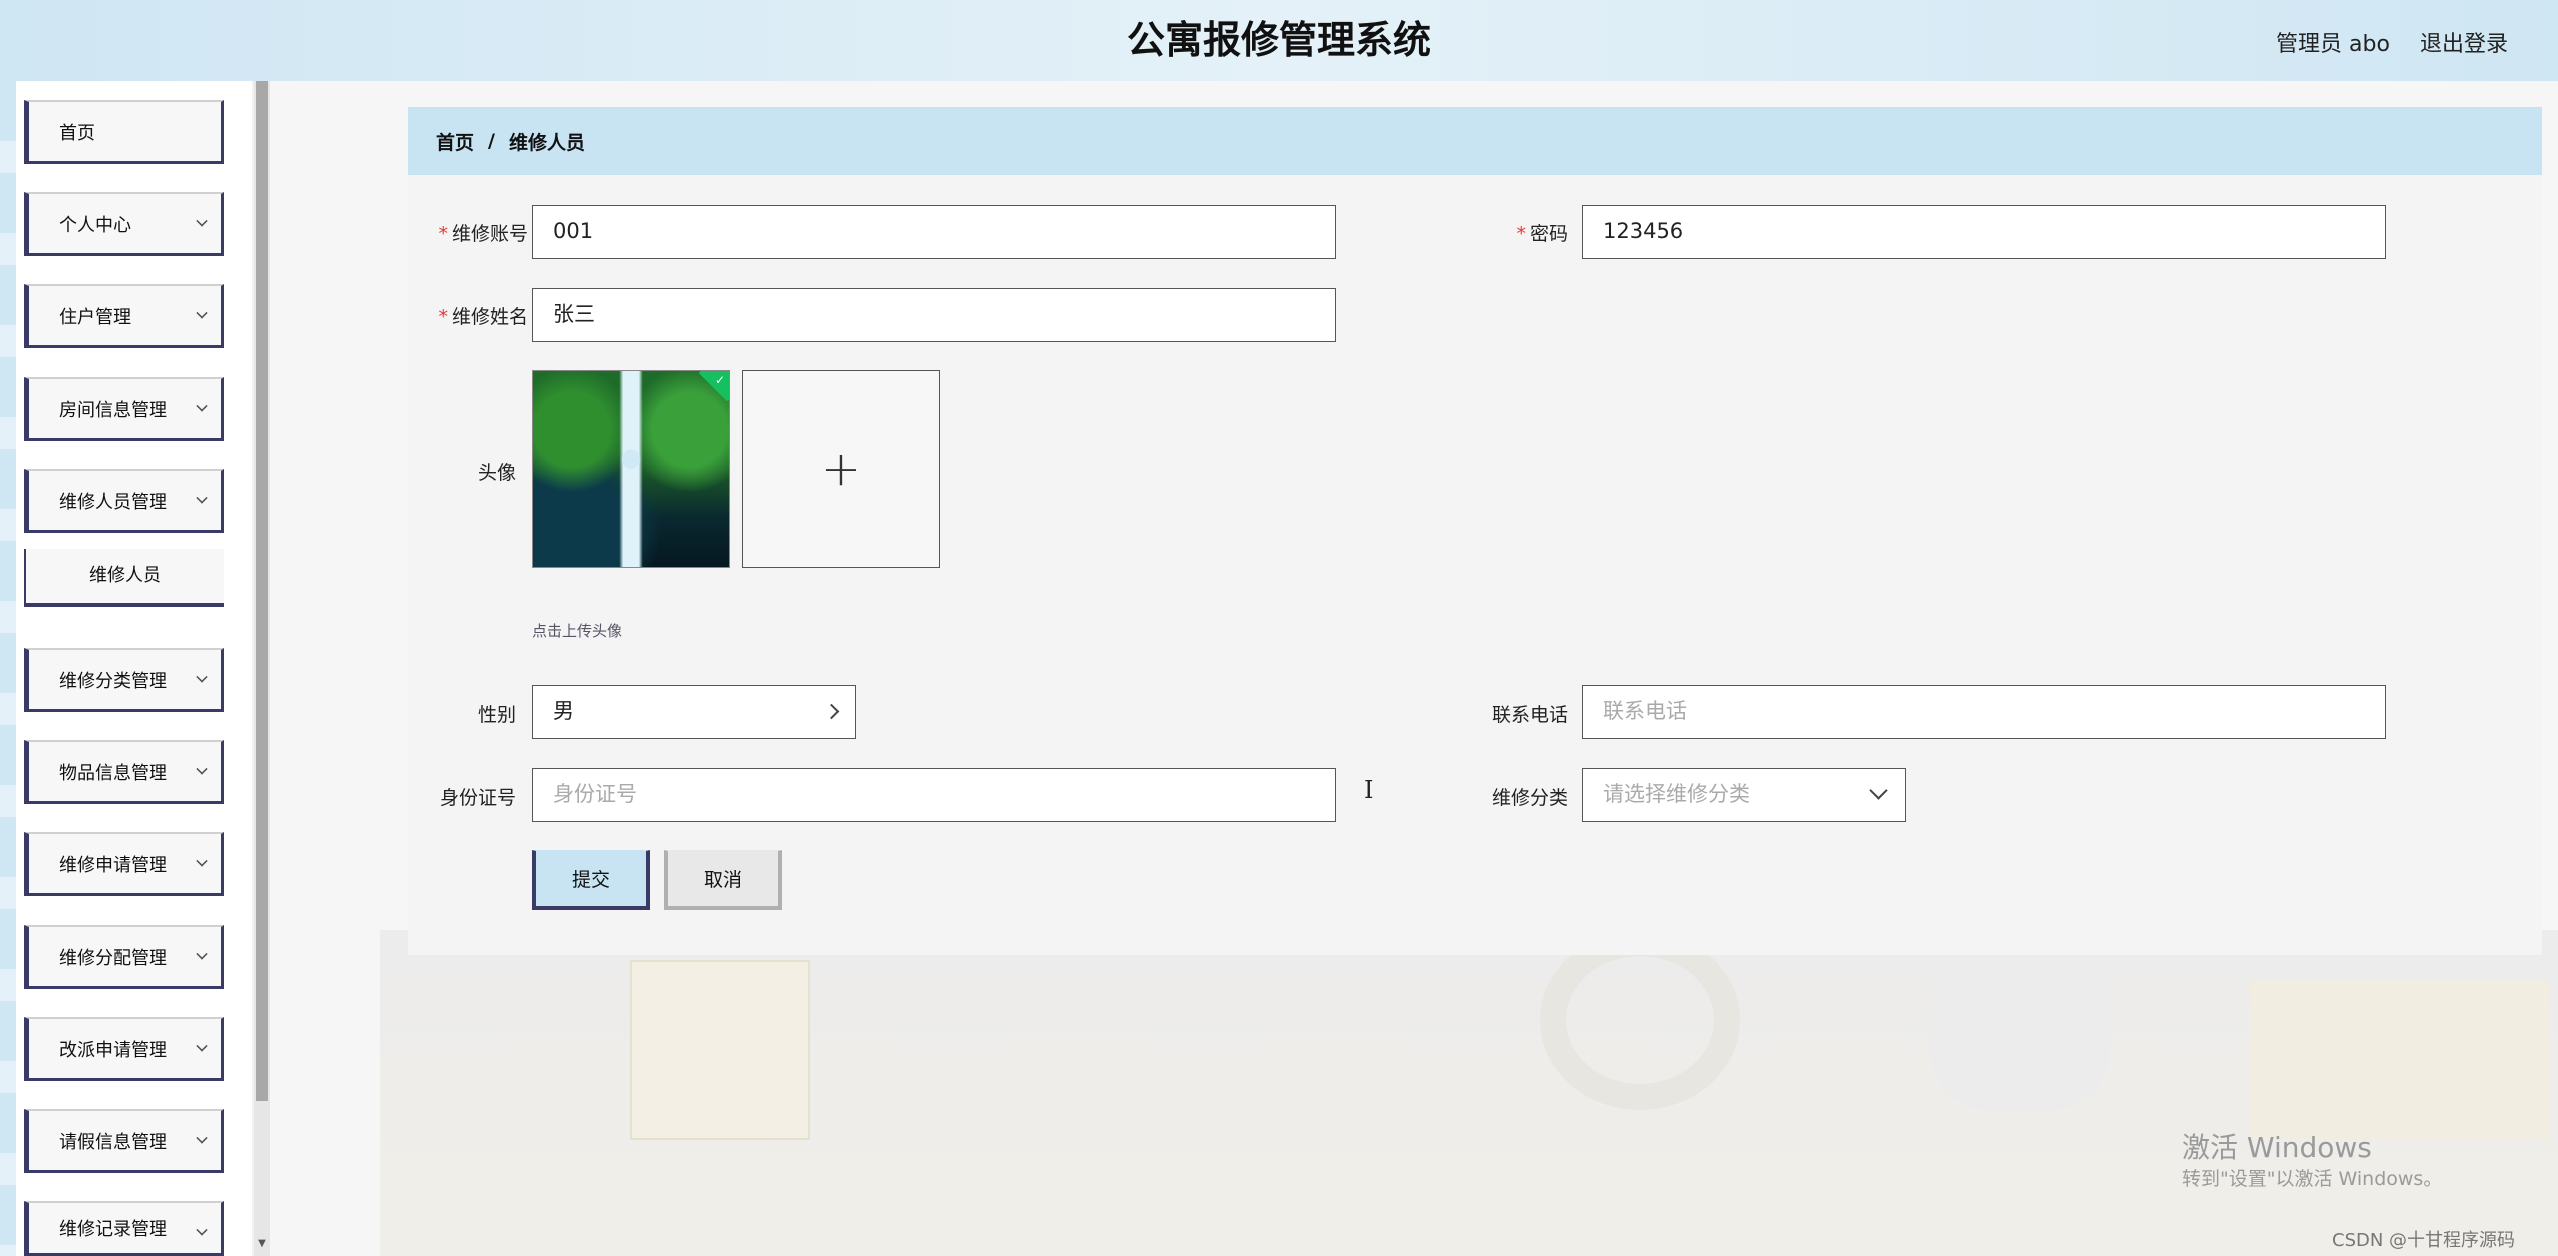 The image size is (2558, 1256). Describe the element at coordinates (831, 711) in the screenshot. I see `chevron-right-icon` at that location.